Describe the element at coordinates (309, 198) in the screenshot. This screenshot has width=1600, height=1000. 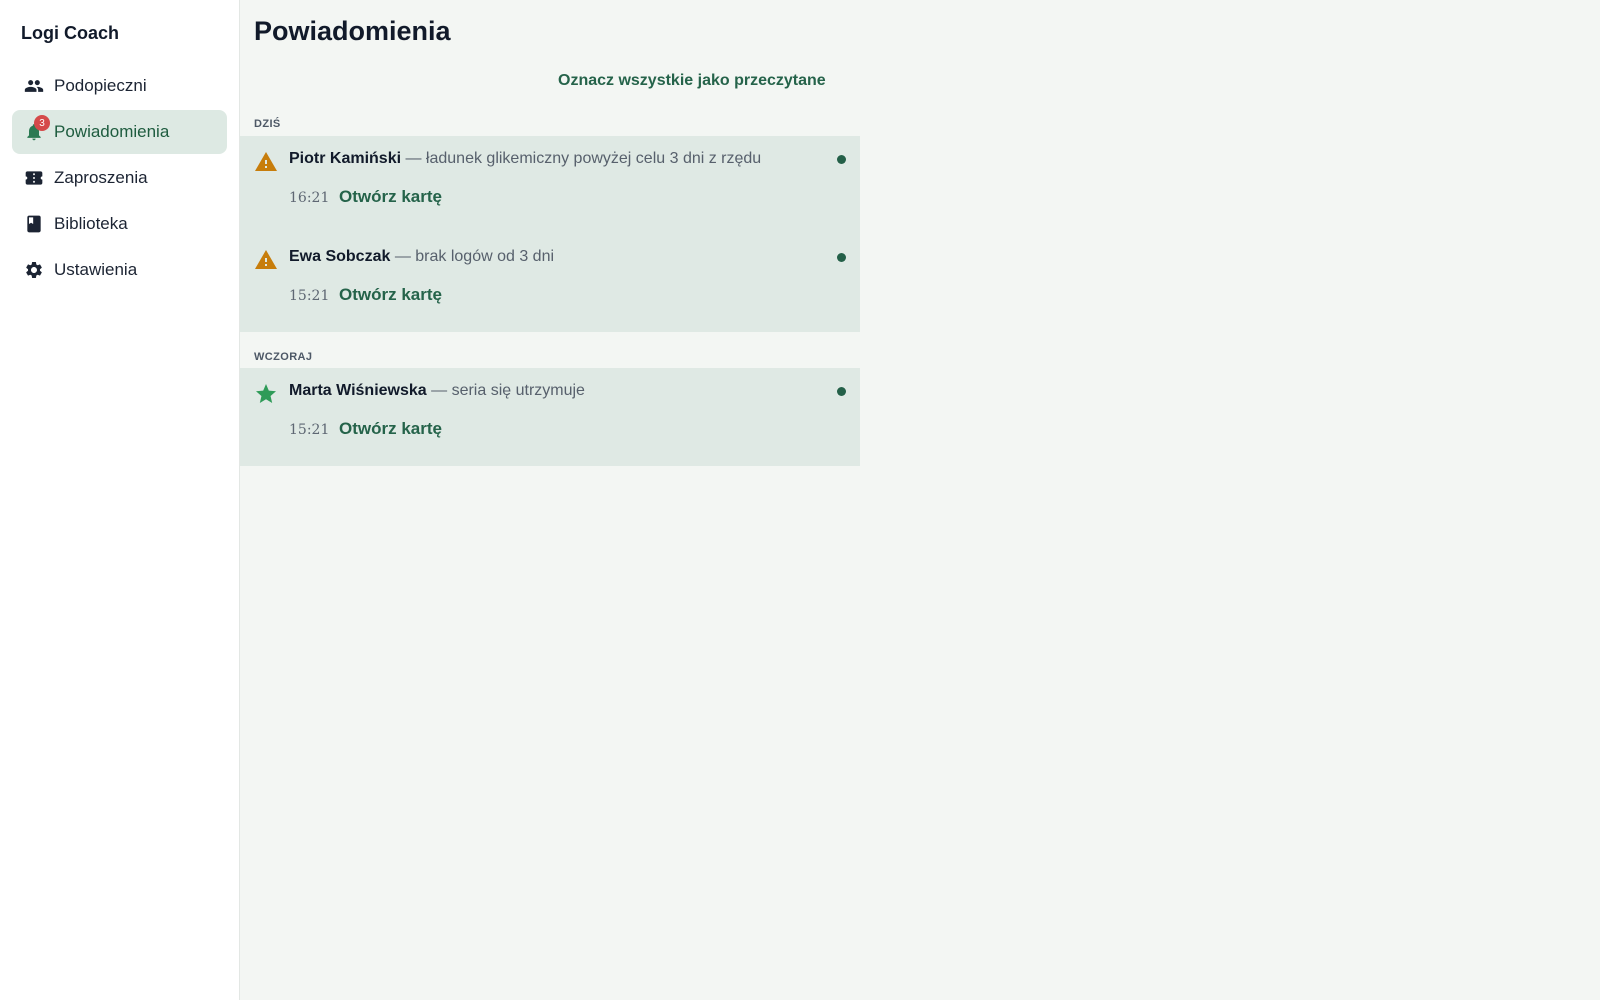
I see `notification-time: 16:21` at that location.